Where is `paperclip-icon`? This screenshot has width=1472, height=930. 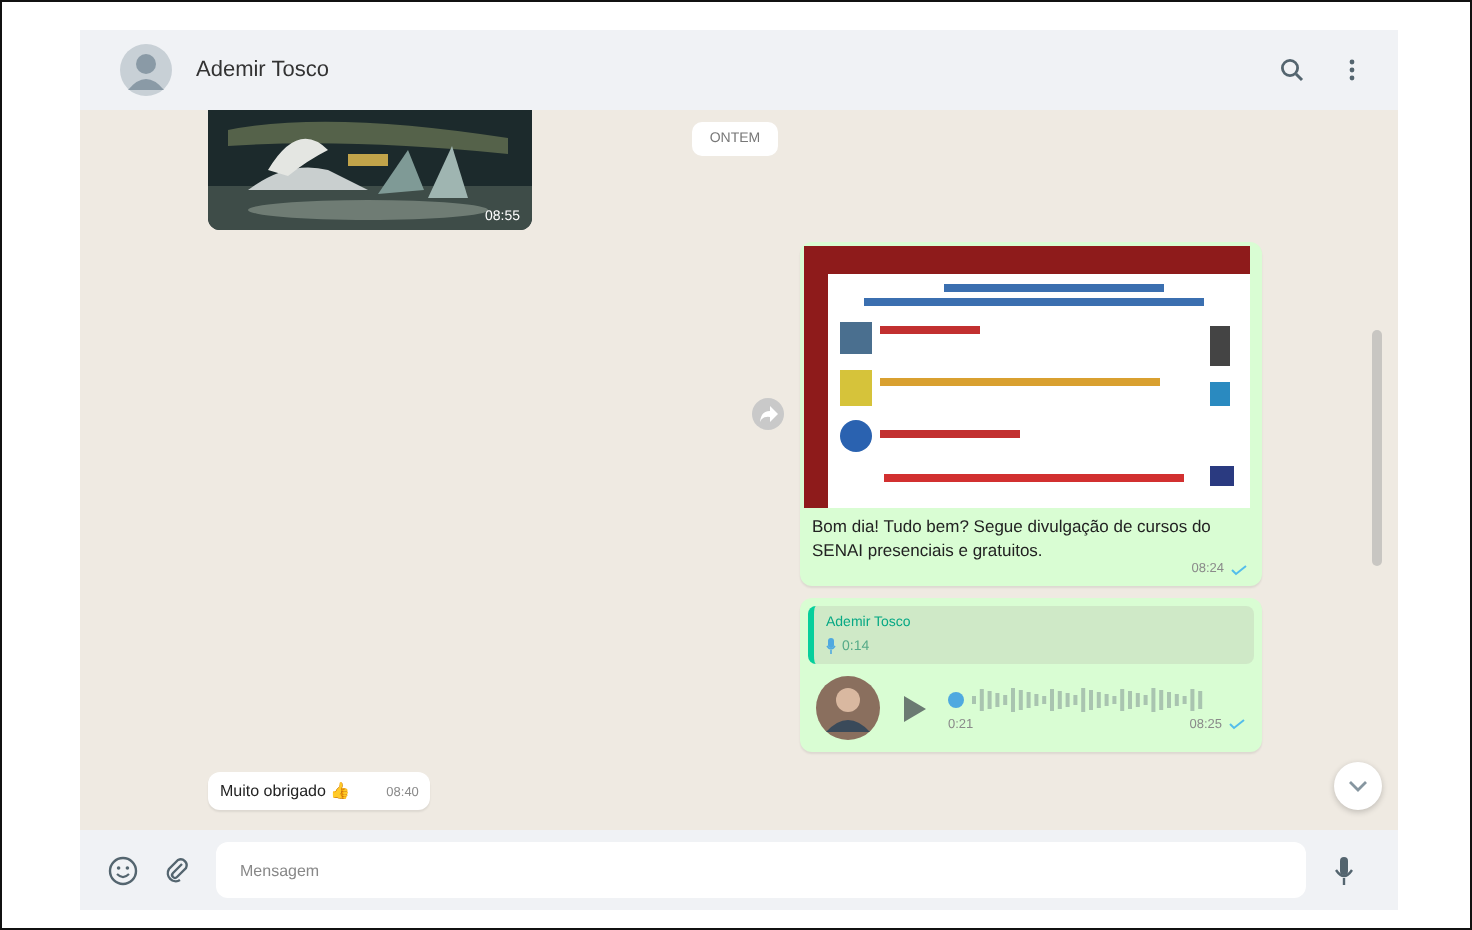
paperclip-icon is located at coordinates (178, 870).